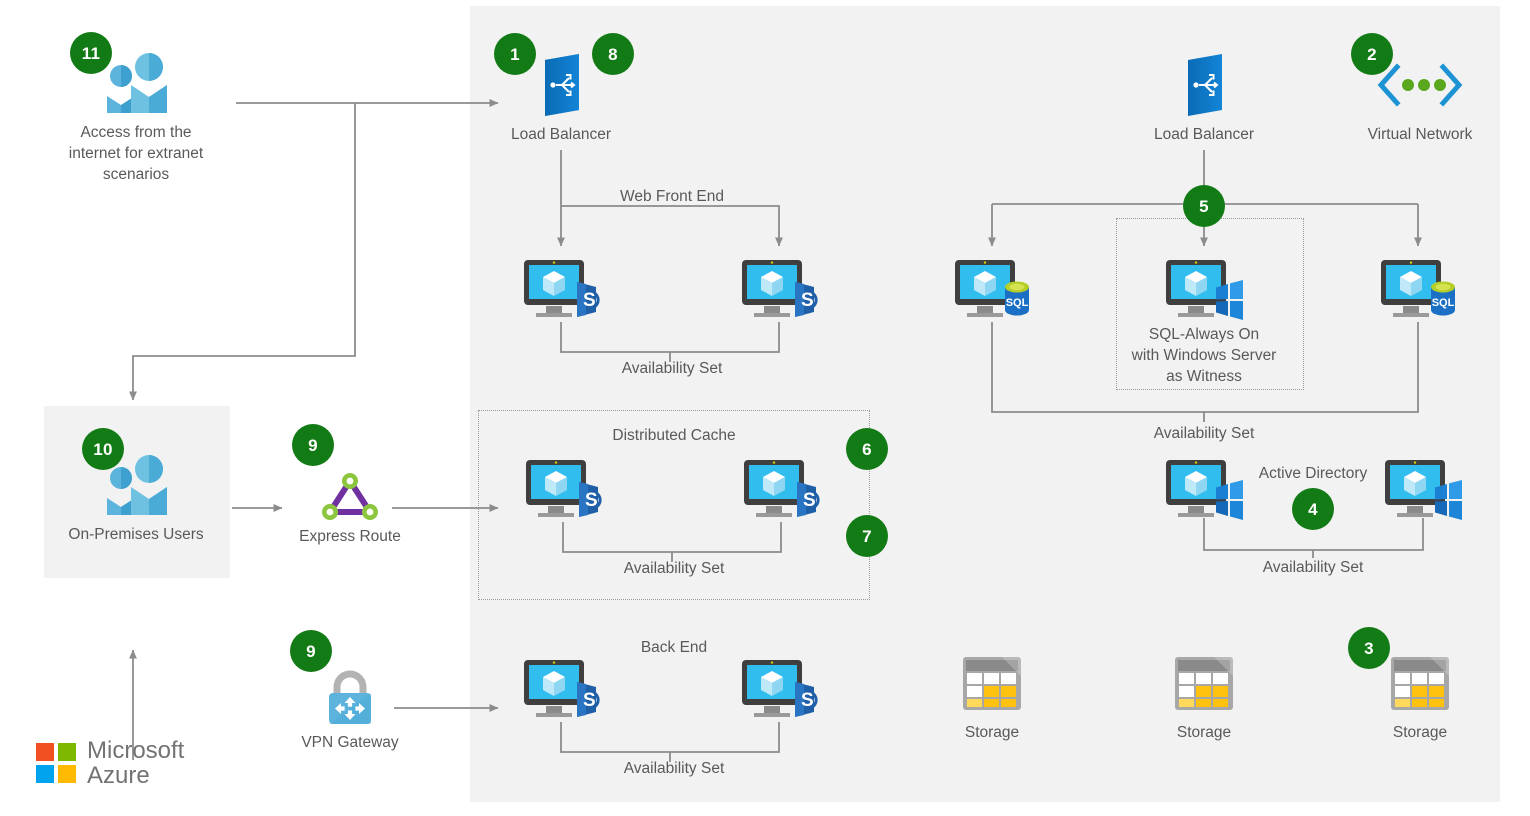  What do you see at coordinates (313, 445) in the screenshot?
I see `badge-9-express: 9` at bounding box center [313, 445].